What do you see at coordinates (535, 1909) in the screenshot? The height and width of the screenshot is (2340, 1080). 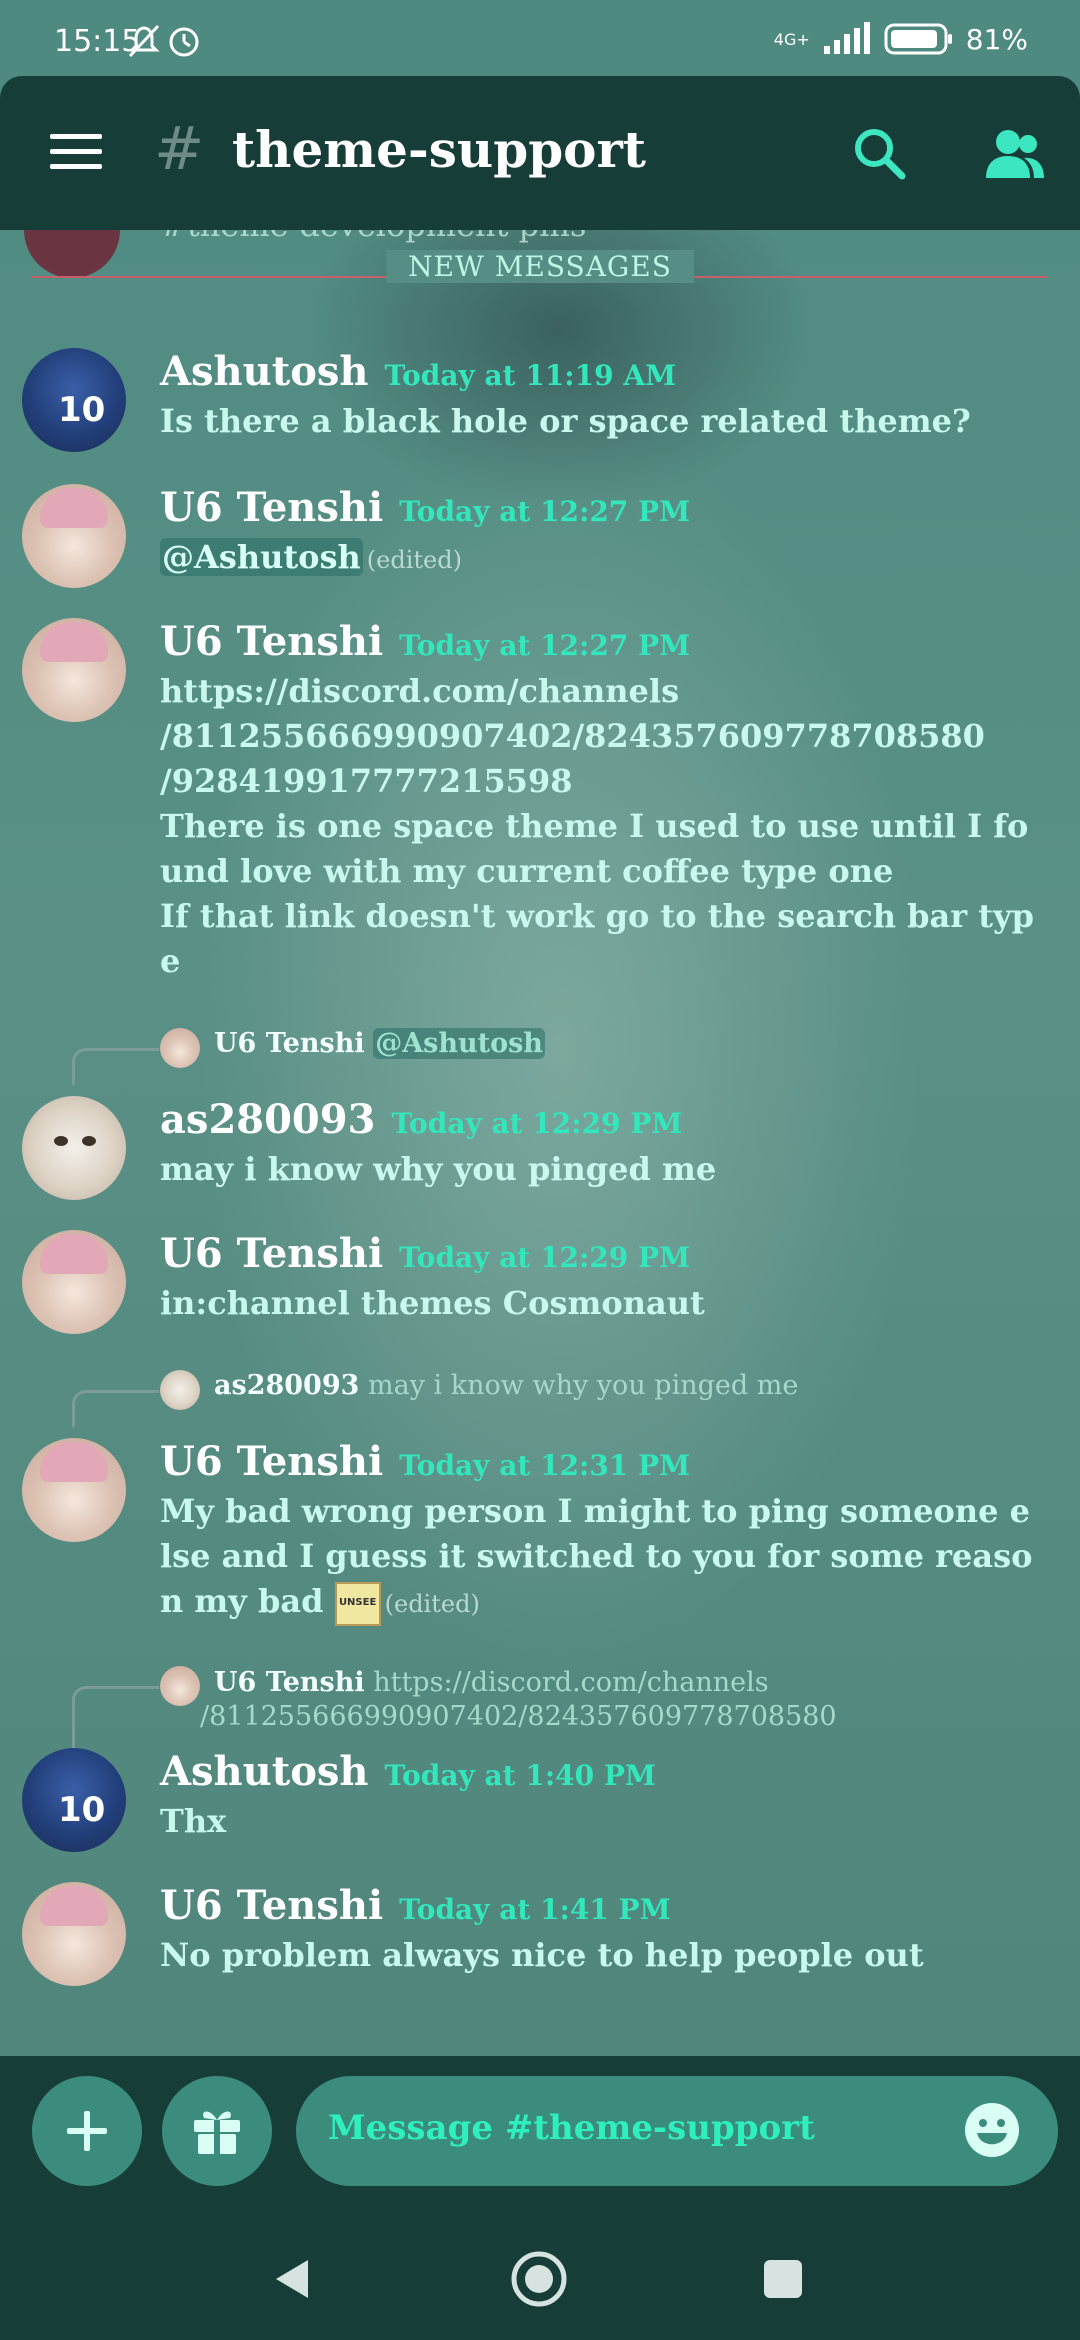 I see `message-timestamp: Today at 1:41 PM` at bounding box center [535, 1909].